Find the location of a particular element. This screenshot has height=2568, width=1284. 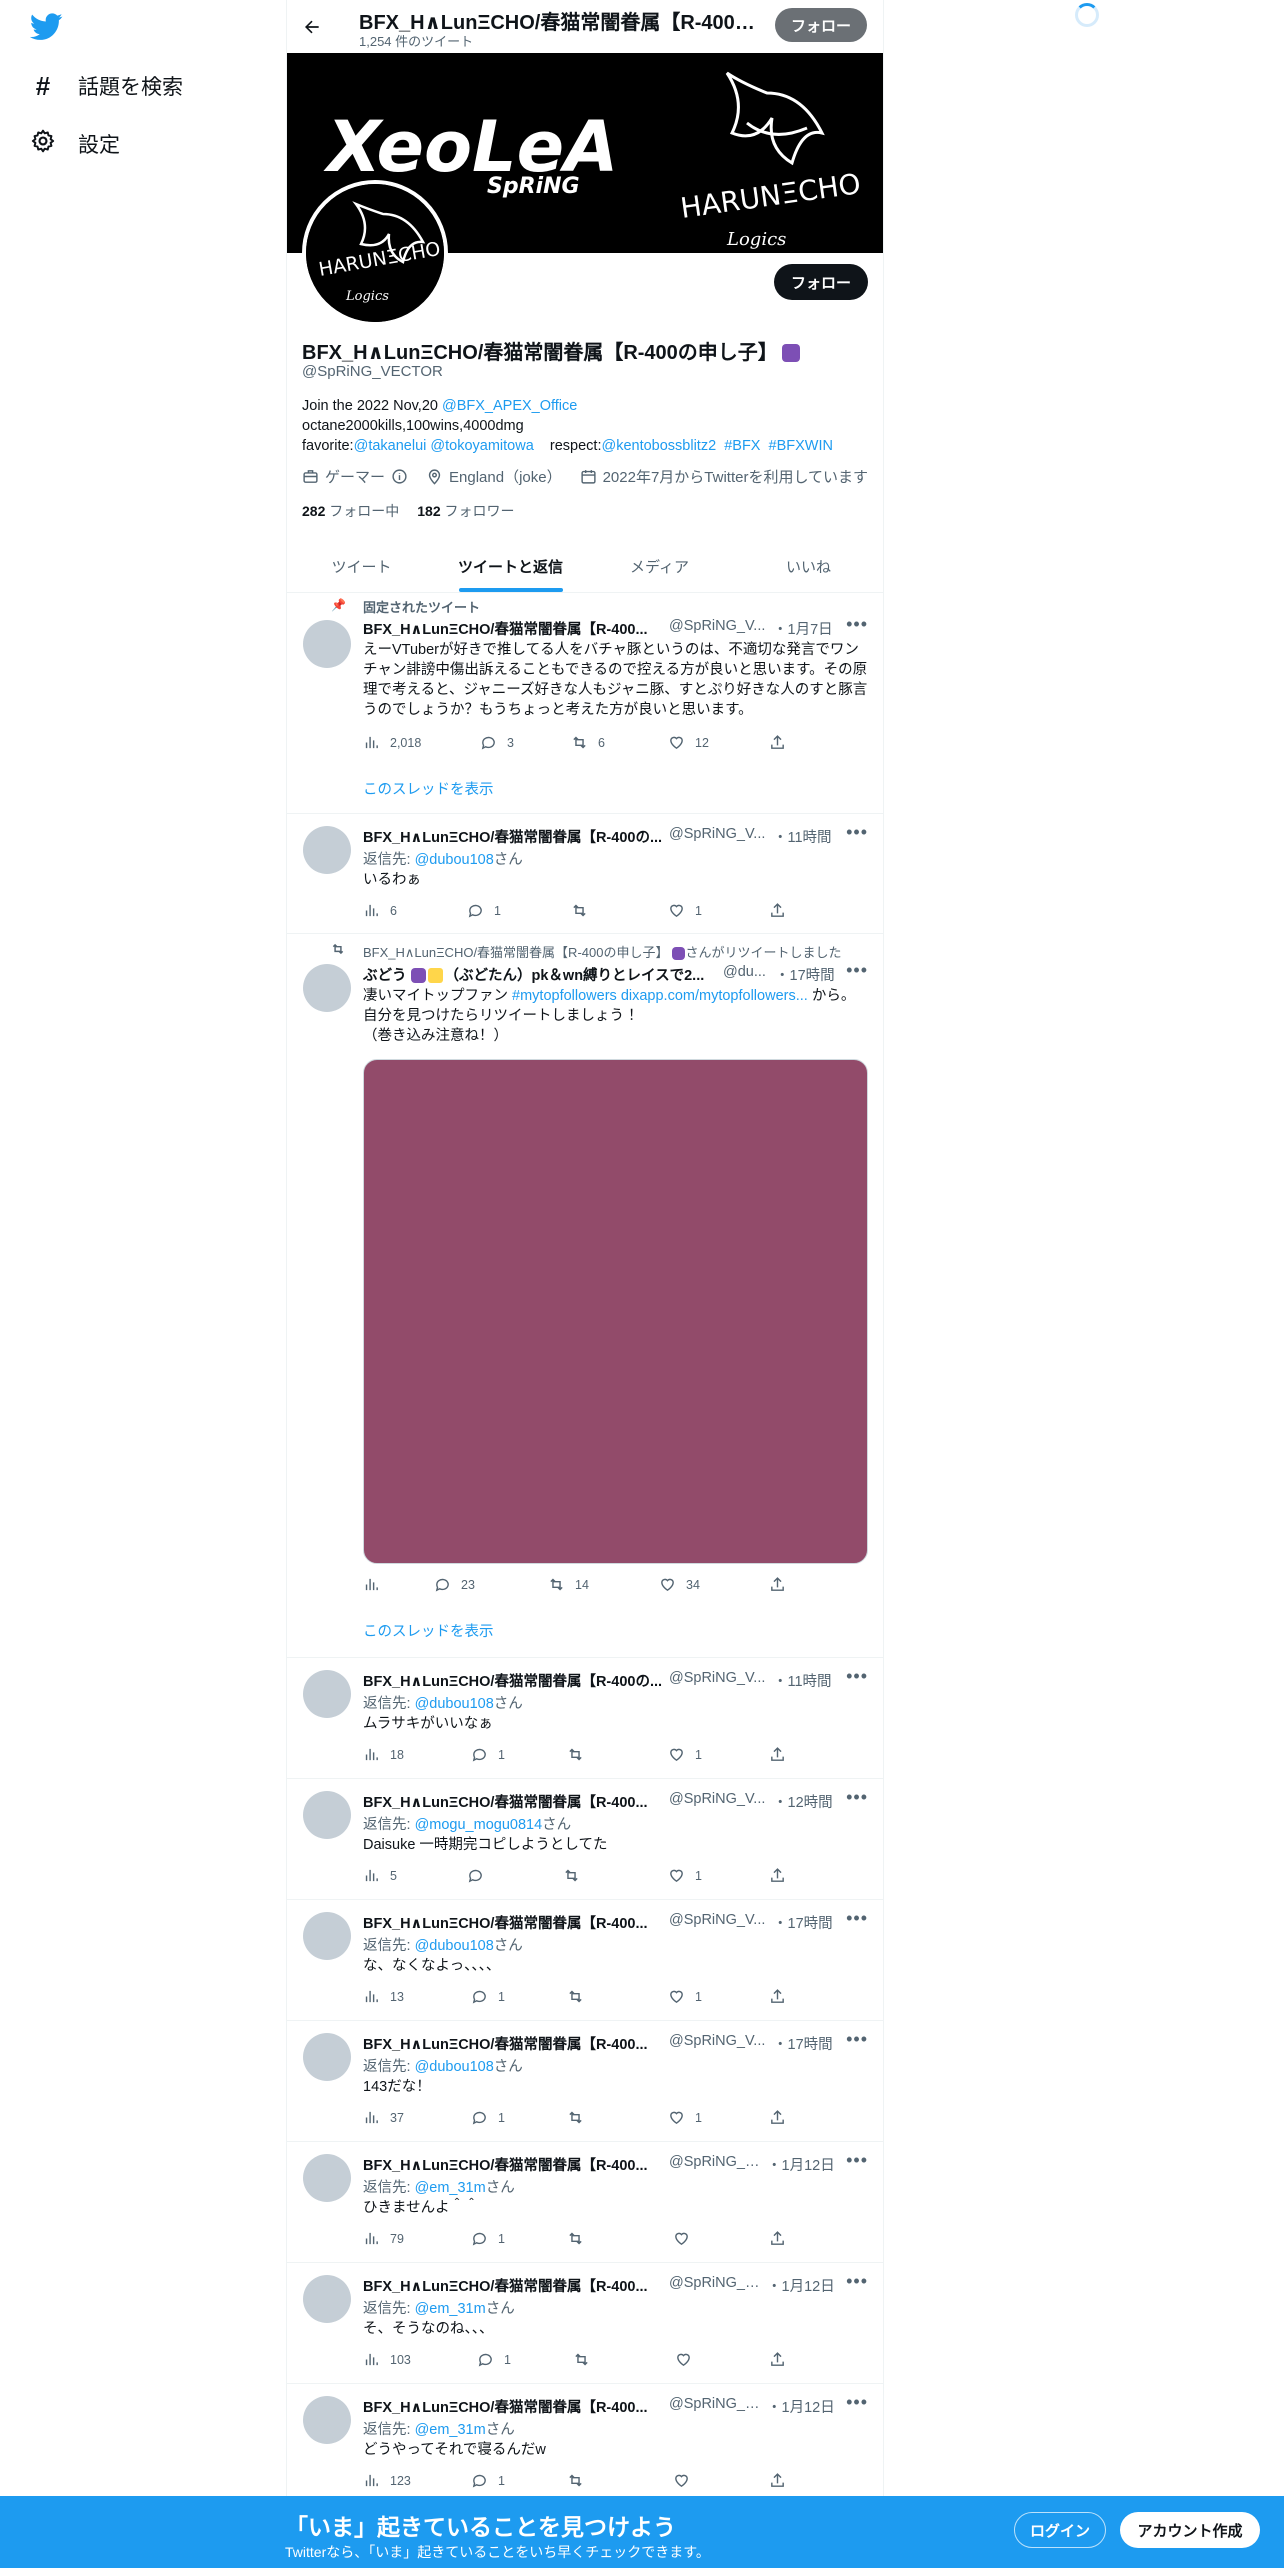

bio-mention-link: @takanelui is located at coordinates (390, 446).